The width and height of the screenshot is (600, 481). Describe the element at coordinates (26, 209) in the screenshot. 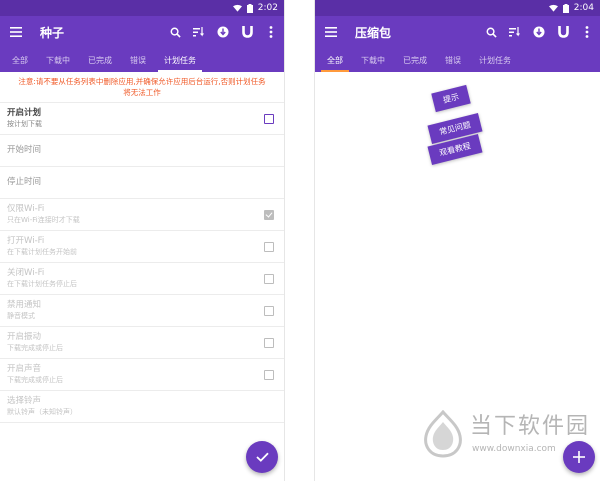

I see `setting-title: 仅限Wi-Fi` at that location.